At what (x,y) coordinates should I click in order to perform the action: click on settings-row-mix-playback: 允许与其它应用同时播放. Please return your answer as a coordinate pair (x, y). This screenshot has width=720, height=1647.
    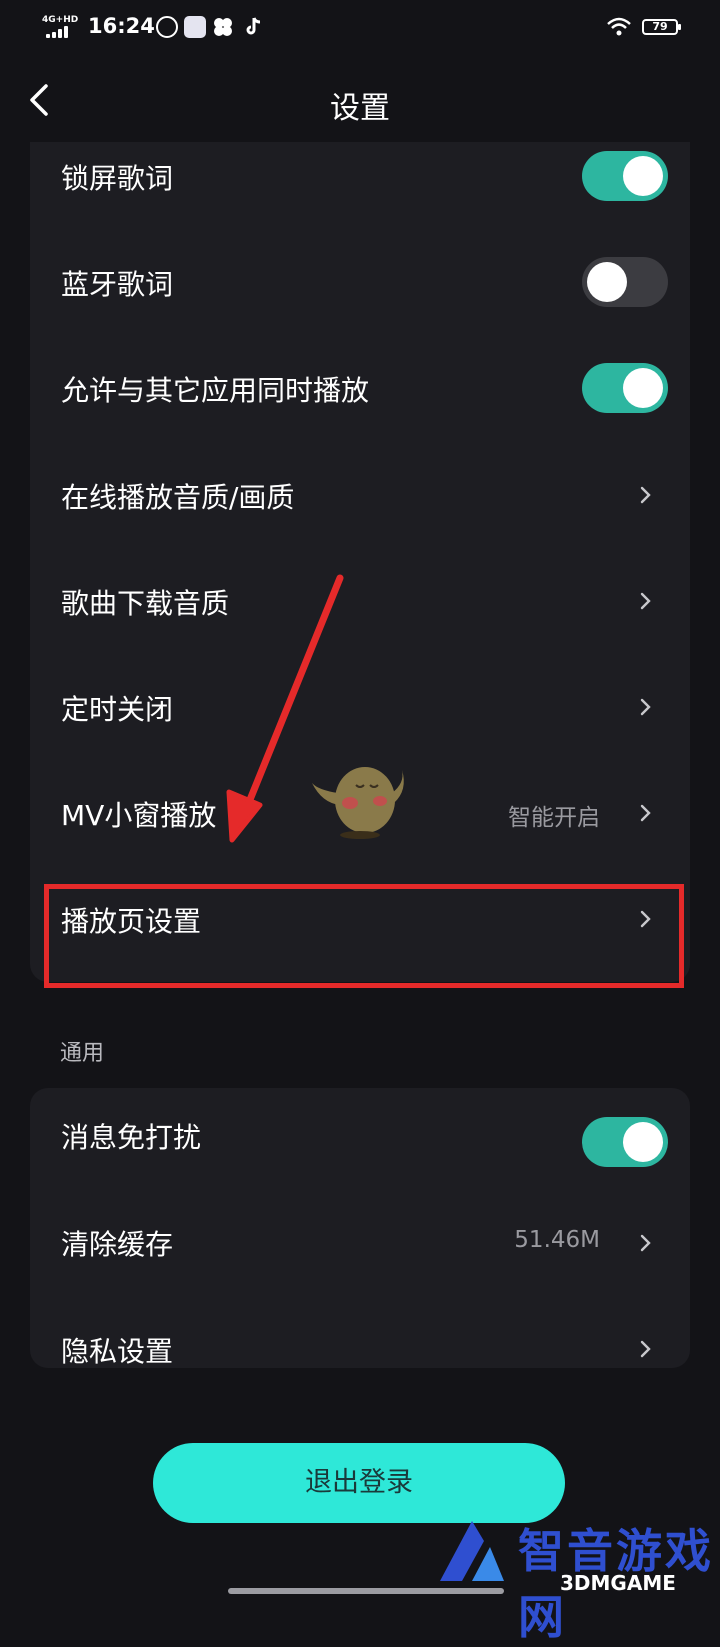
    Looking at the image, I should click on (360, 390).